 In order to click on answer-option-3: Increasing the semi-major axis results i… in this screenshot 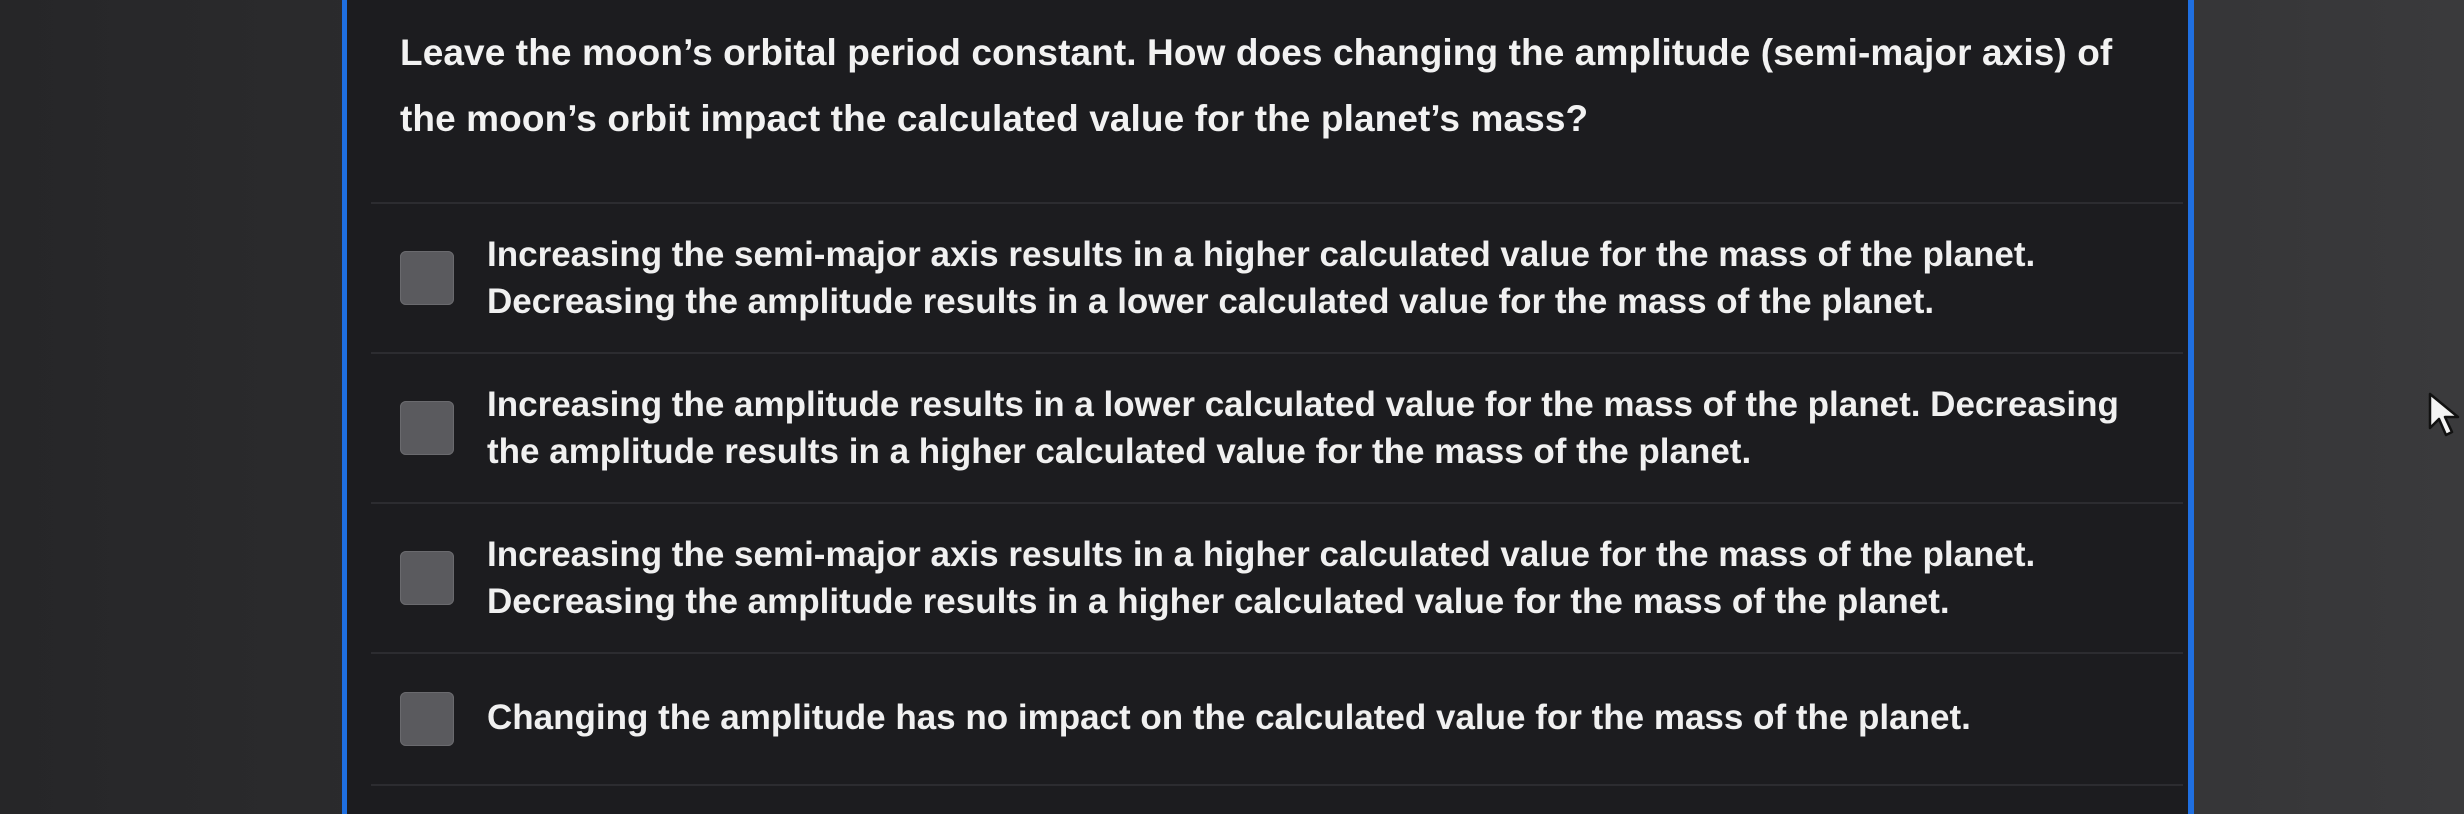, I will do `click(1277, 579)`.